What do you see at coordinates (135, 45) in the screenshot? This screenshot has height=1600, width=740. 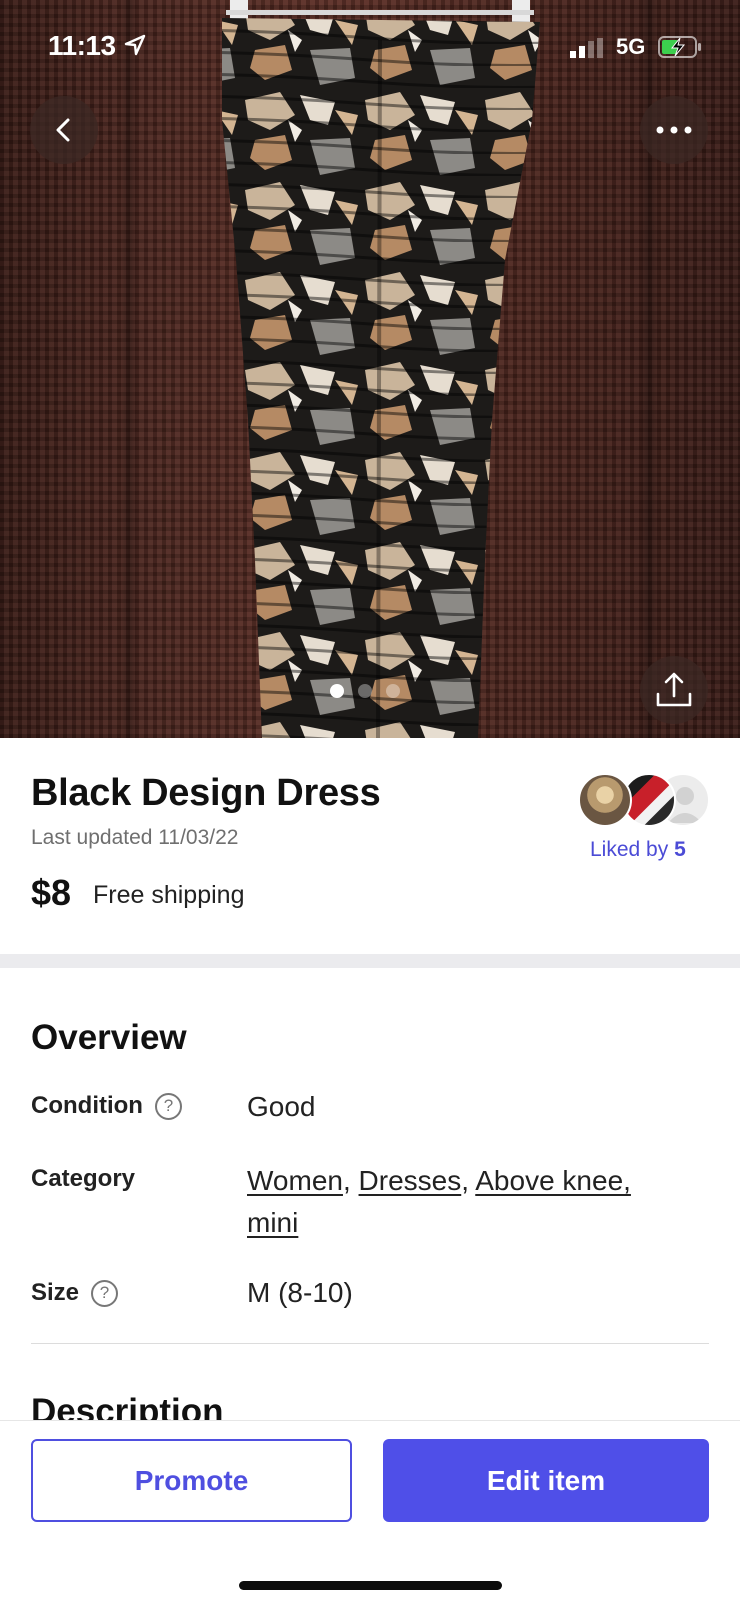 I see `location-arrow-icon` at bounding box center [135, 45].